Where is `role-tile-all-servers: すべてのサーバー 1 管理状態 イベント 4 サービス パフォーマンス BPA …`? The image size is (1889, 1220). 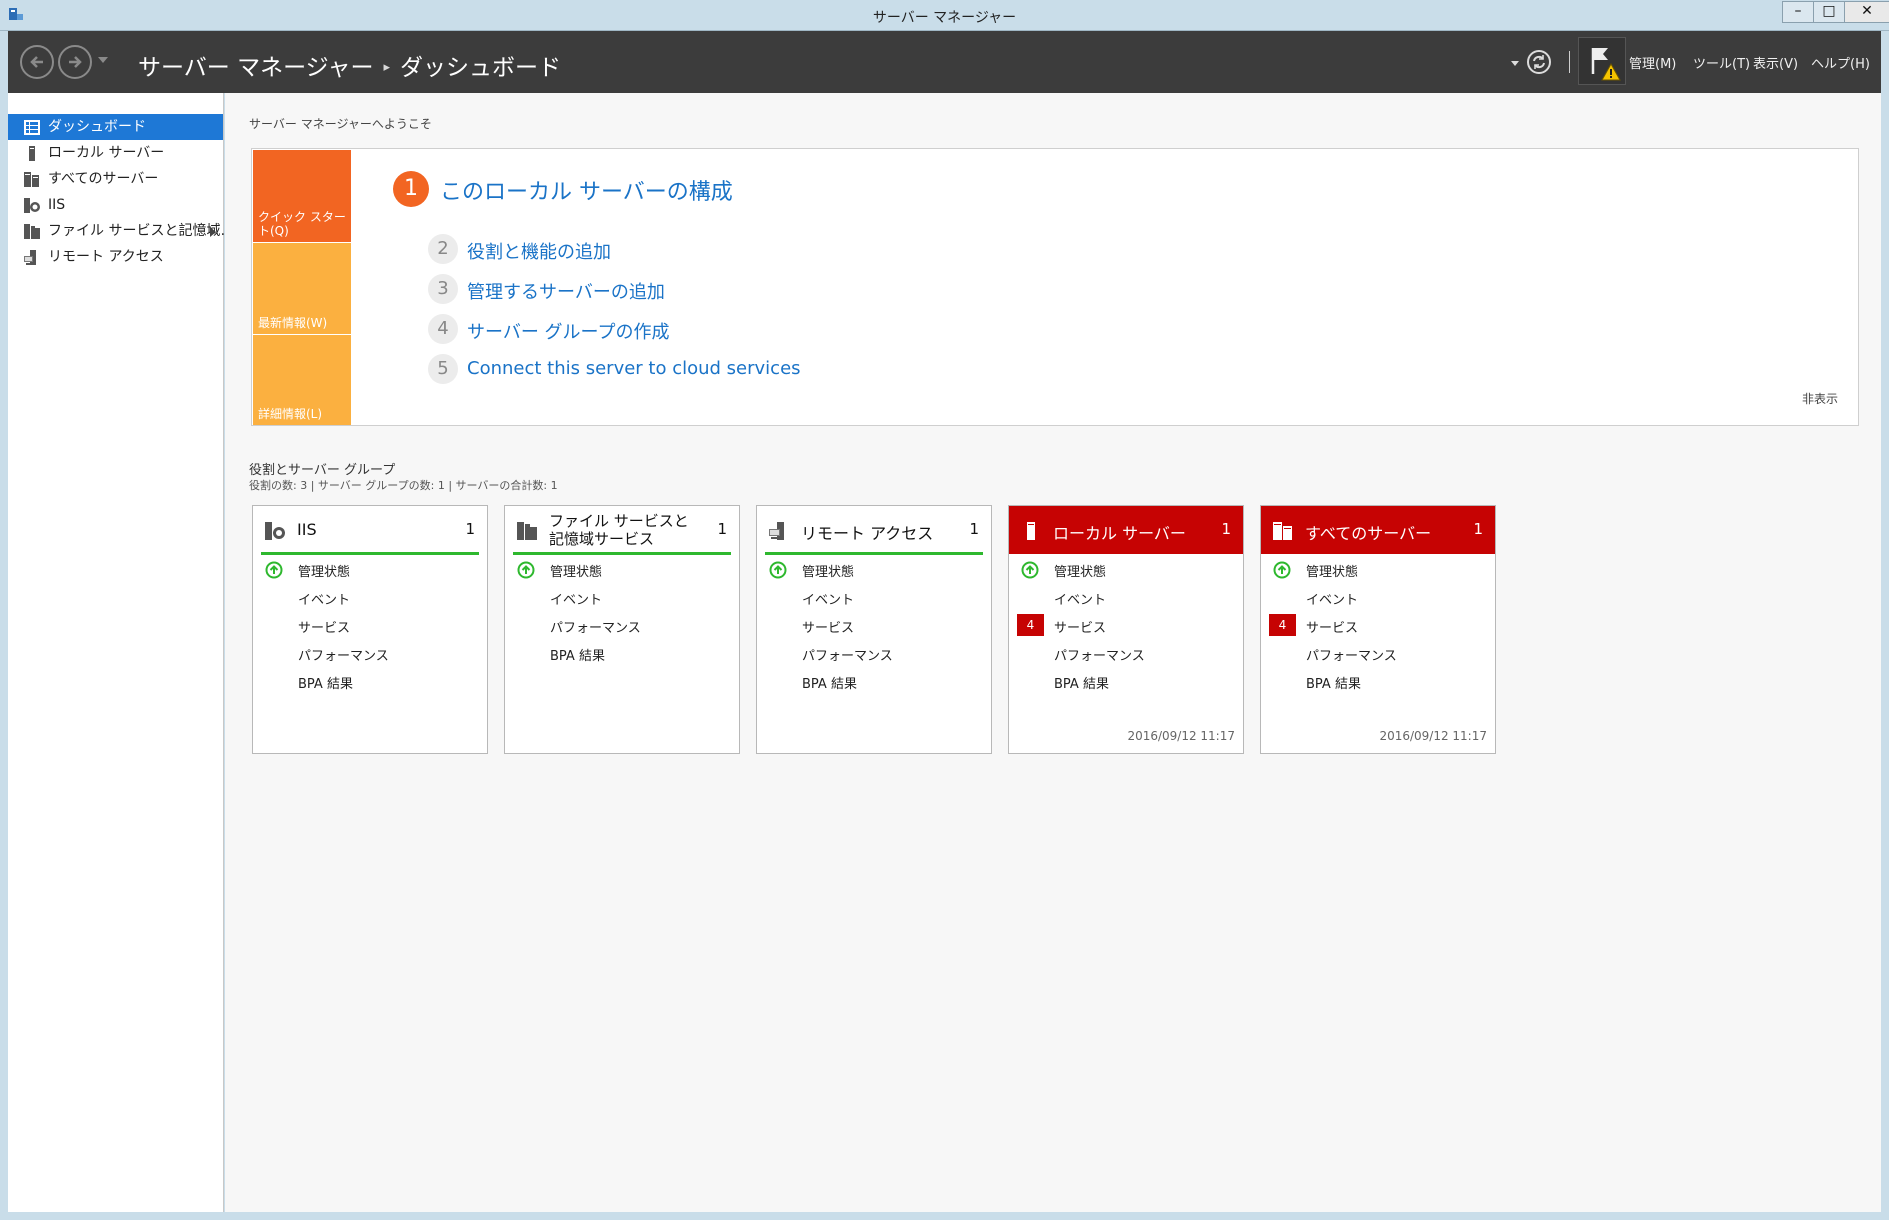
role-tile-all-servers: すべてのサーバー 1 管理状態 イベント 4 サービス パフォーマンス BPA … is located at coordinates (1378, 629).